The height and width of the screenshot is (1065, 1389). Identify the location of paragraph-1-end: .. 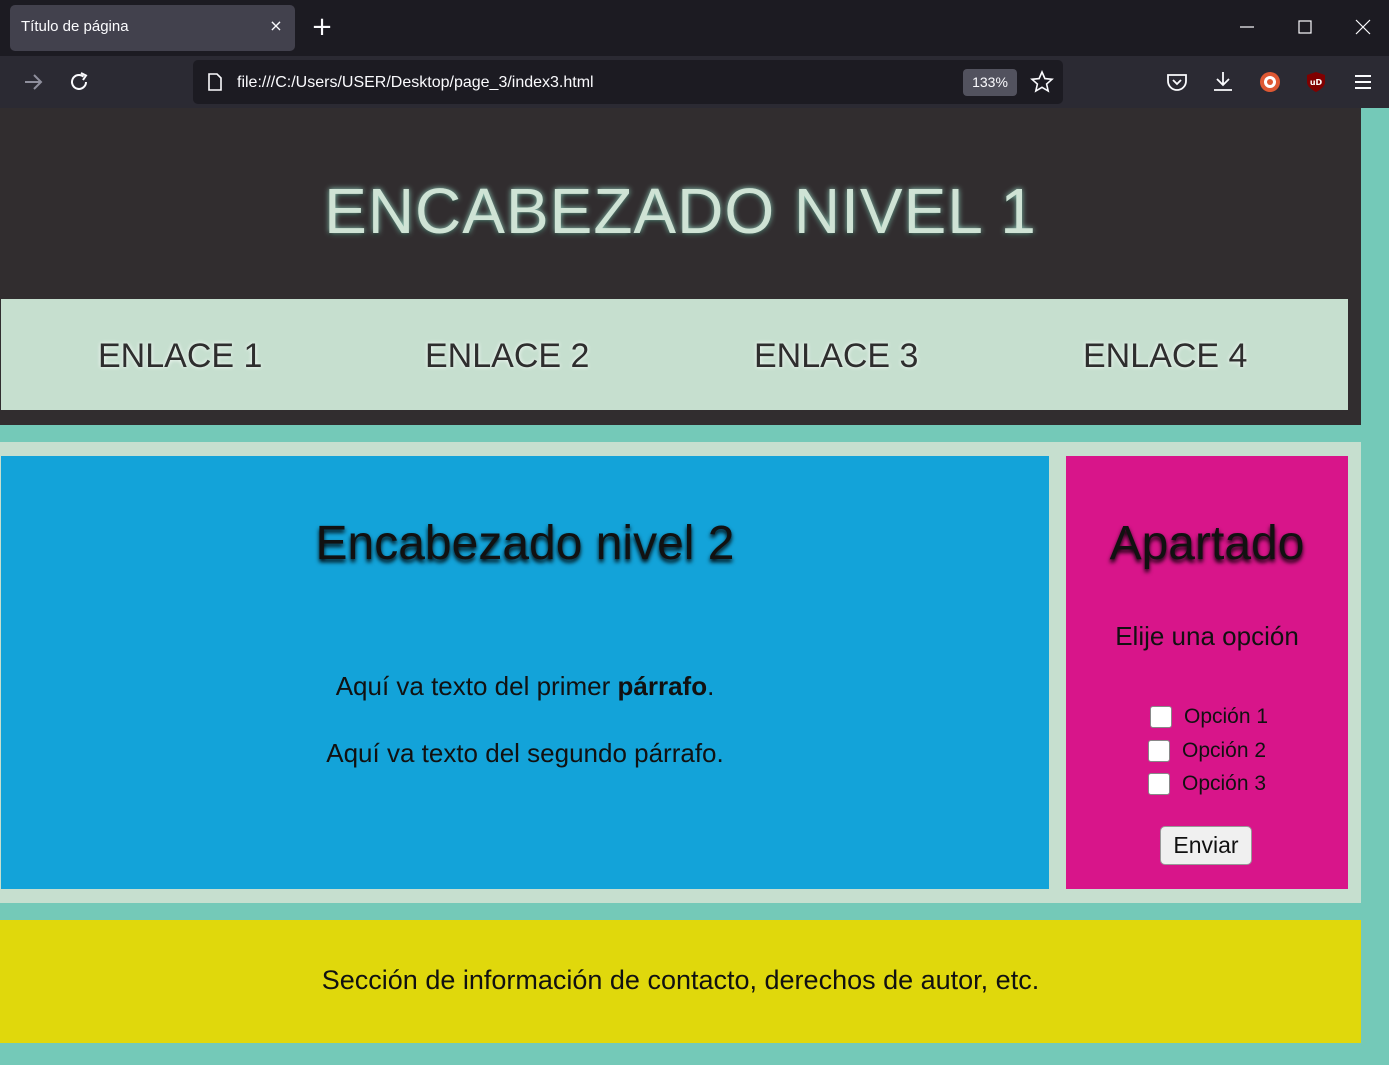
(711, 686).